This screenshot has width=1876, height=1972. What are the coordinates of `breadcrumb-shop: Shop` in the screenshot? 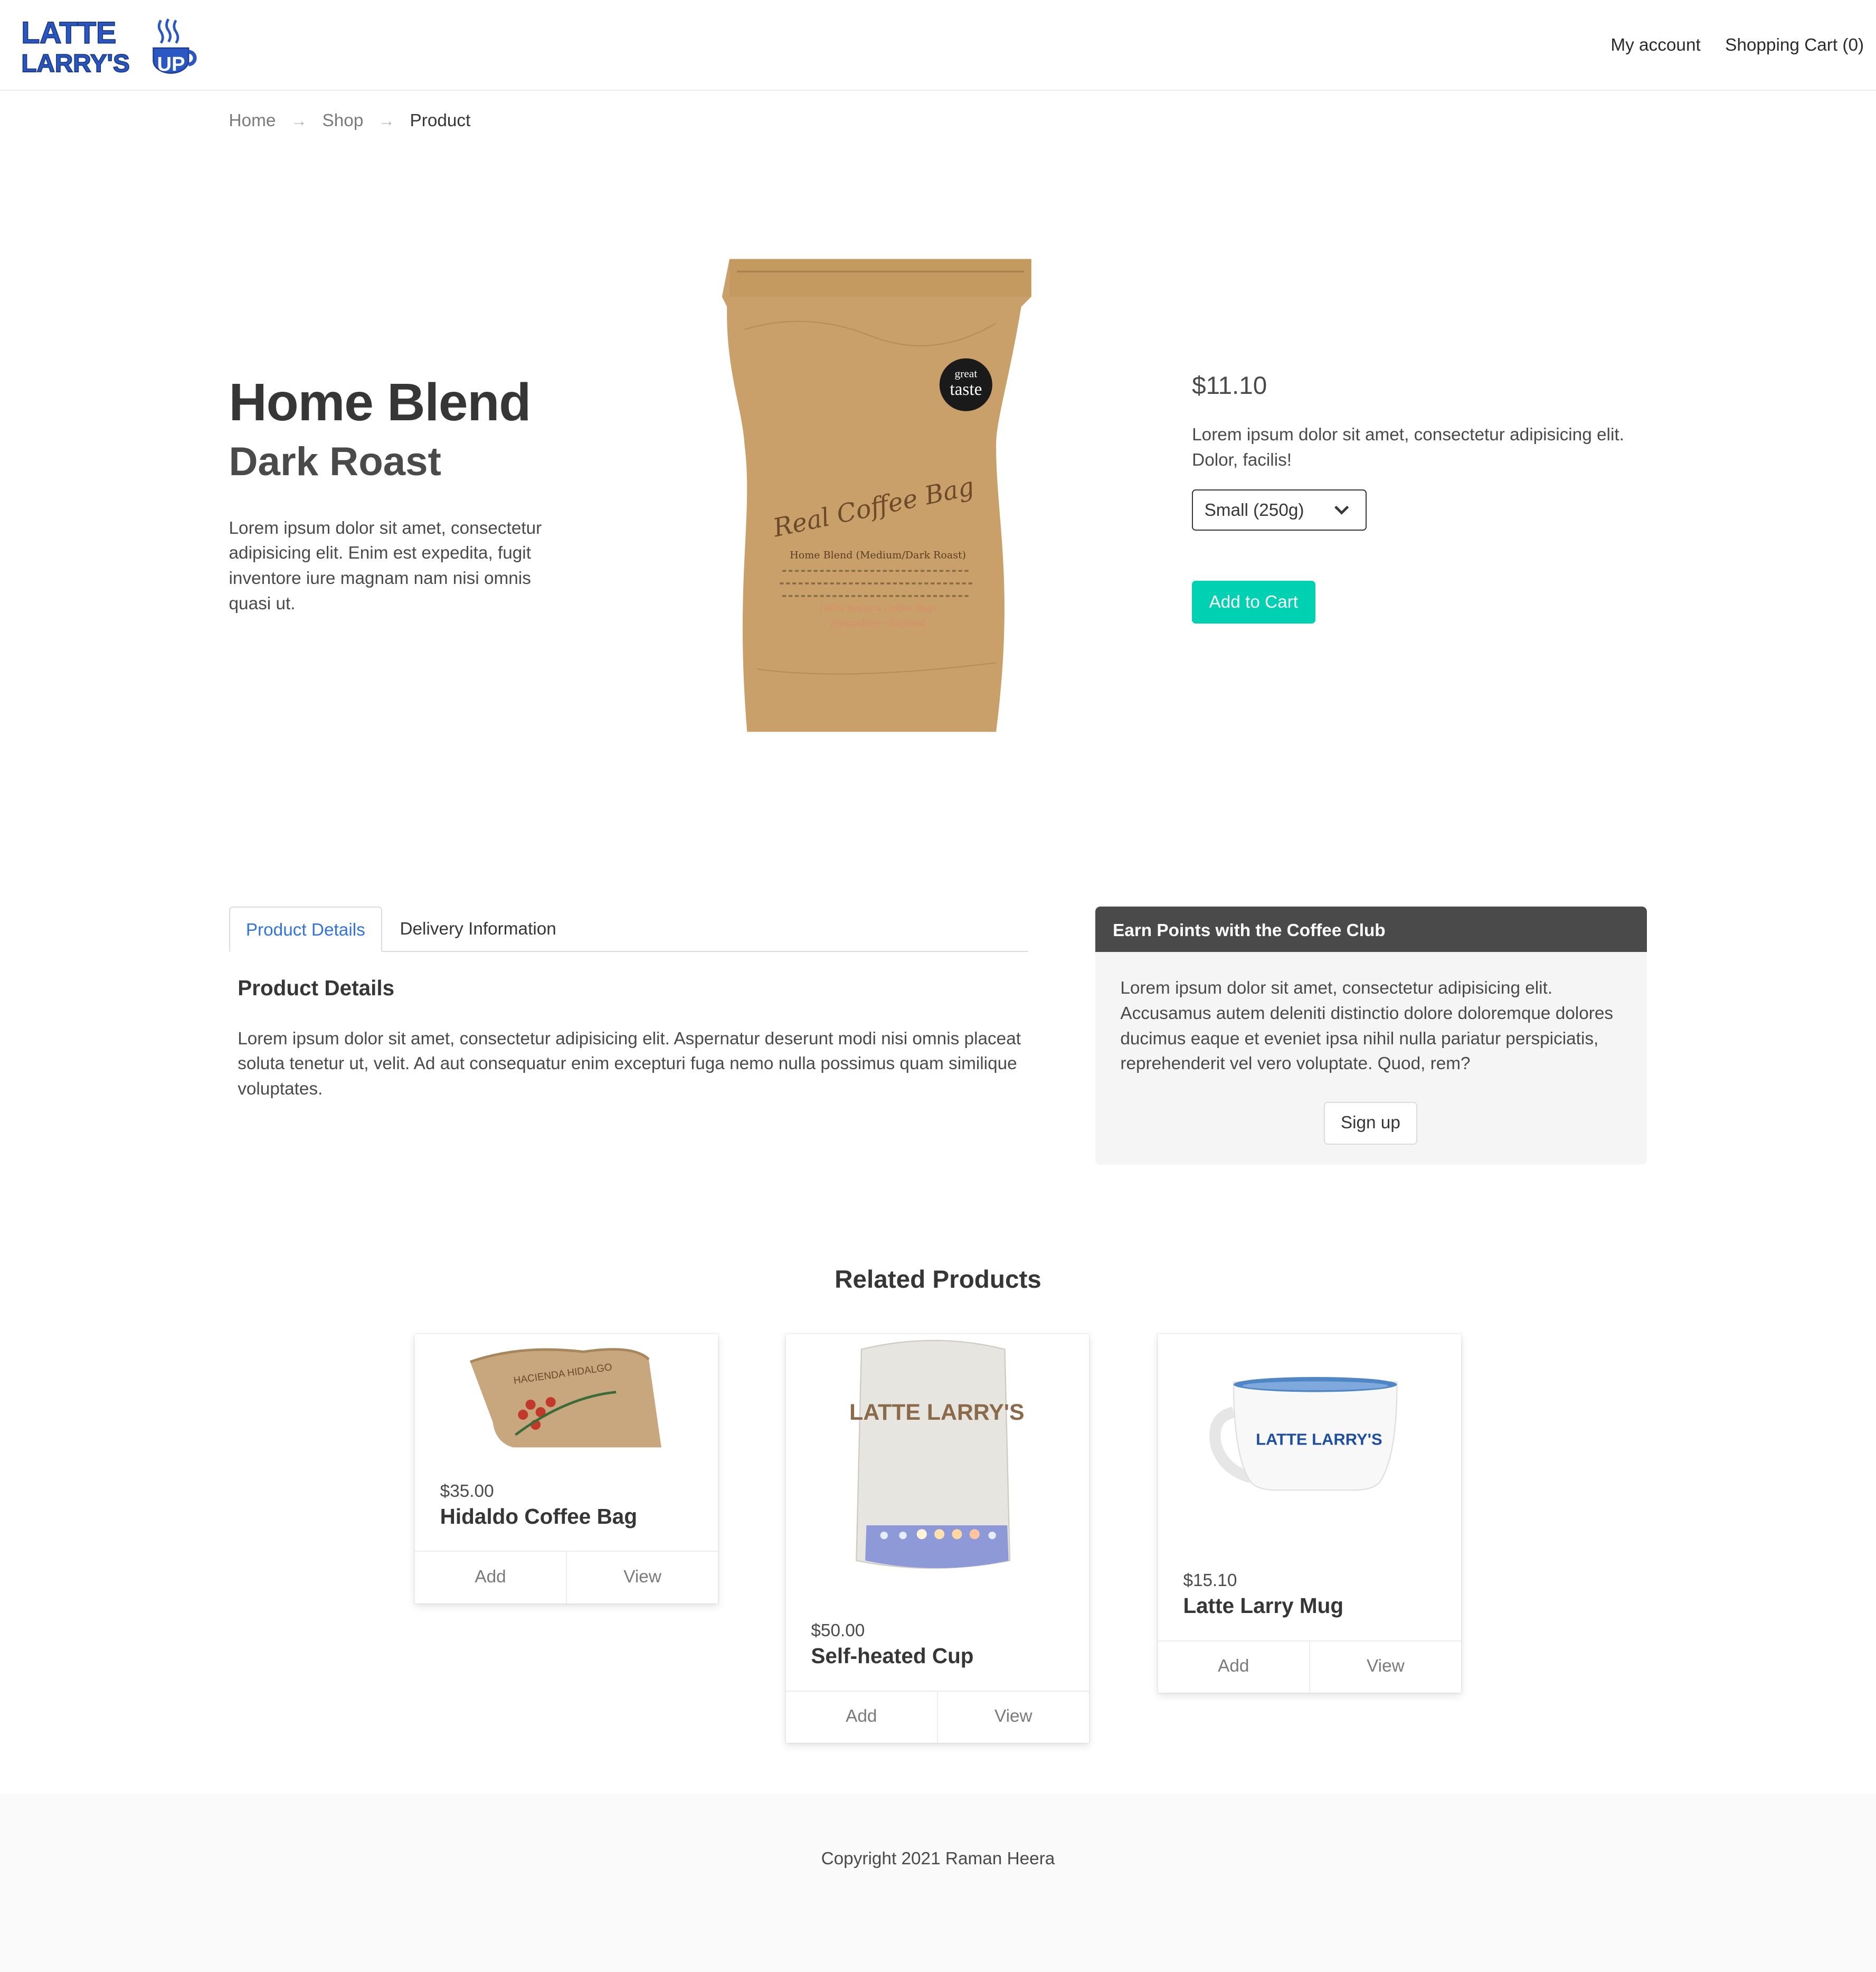 It's located at (343, 121).